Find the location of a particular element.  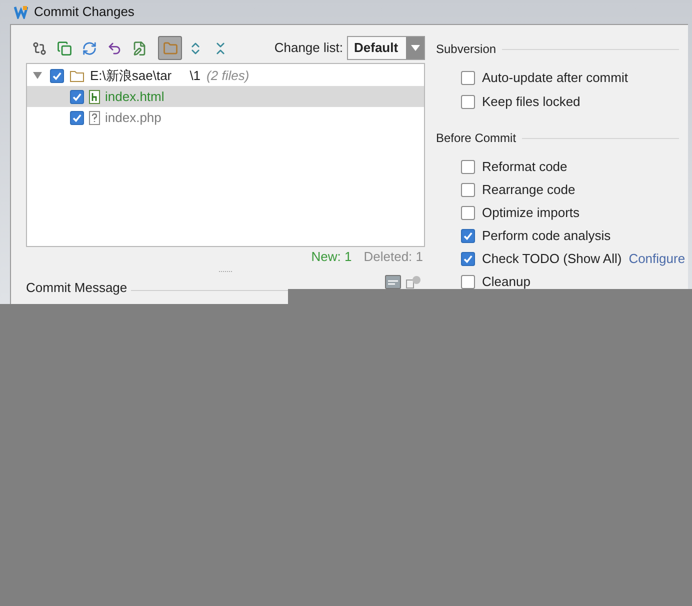

html-file-icon is located at coordinates (94, 97).